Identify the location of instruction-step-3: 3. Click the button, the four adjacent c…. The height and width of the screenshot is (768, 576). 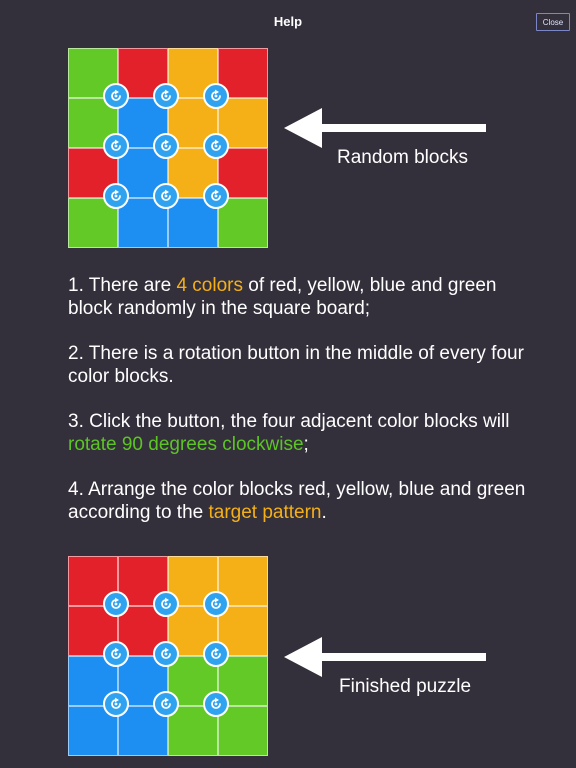
(303, 433).